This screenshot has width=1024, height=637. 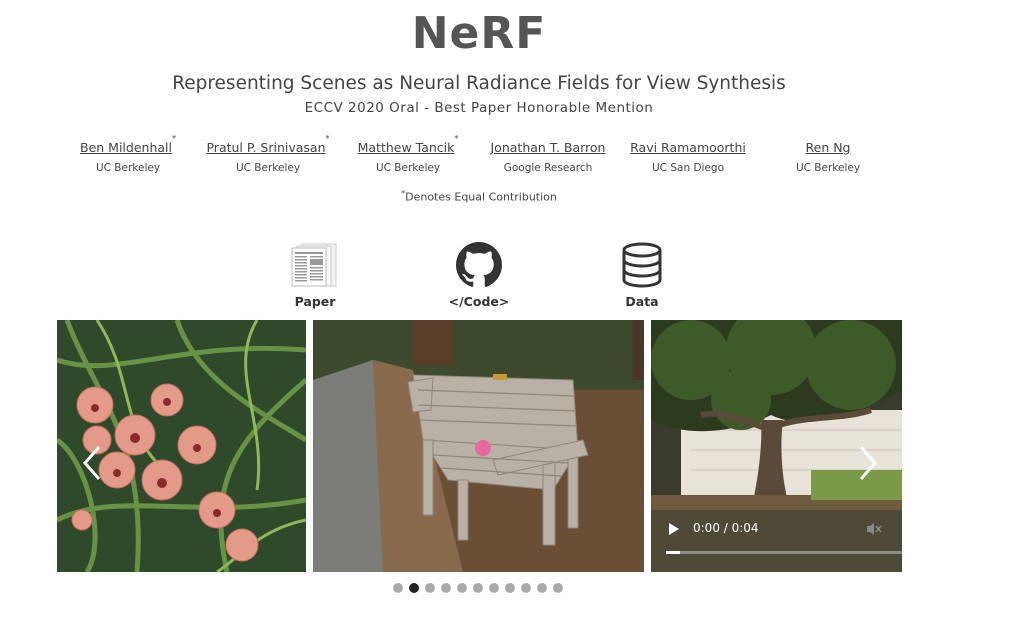 What do you see at coordinates (828, 168) in the screenshot?
I see `author-affiliation: UC Berkeley` at bounding box center [828, 168].